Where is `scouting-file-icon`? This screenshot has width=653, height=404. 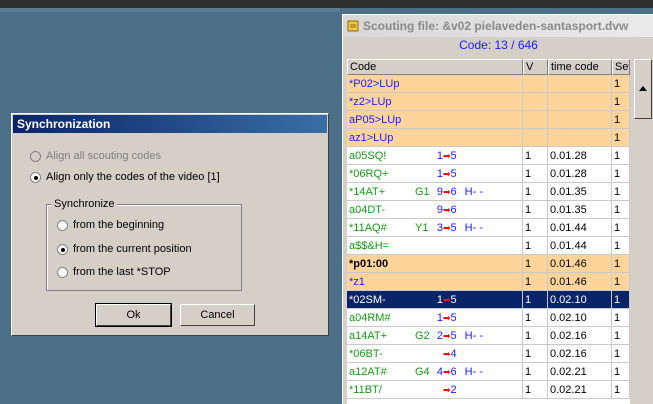
scouting-file-icon is located at coordinates (353, 26).